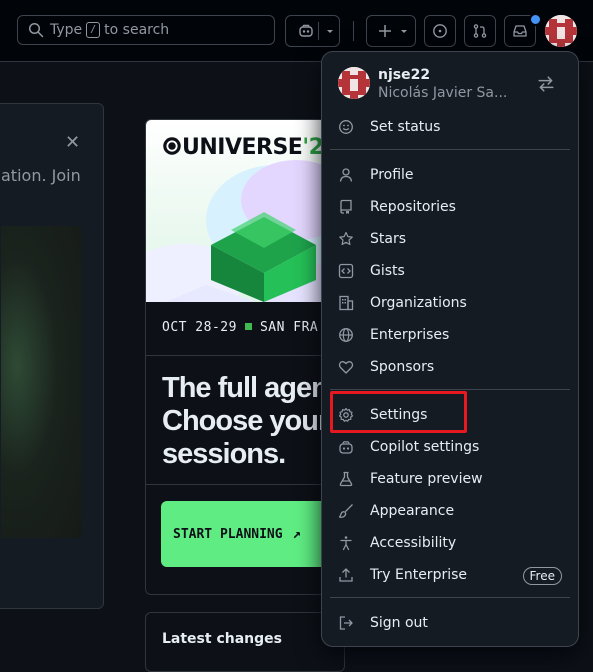 This screenshot has width=593, height=672. I want to click on universe-brand-text: UNIVERSE, so click(242, 147).